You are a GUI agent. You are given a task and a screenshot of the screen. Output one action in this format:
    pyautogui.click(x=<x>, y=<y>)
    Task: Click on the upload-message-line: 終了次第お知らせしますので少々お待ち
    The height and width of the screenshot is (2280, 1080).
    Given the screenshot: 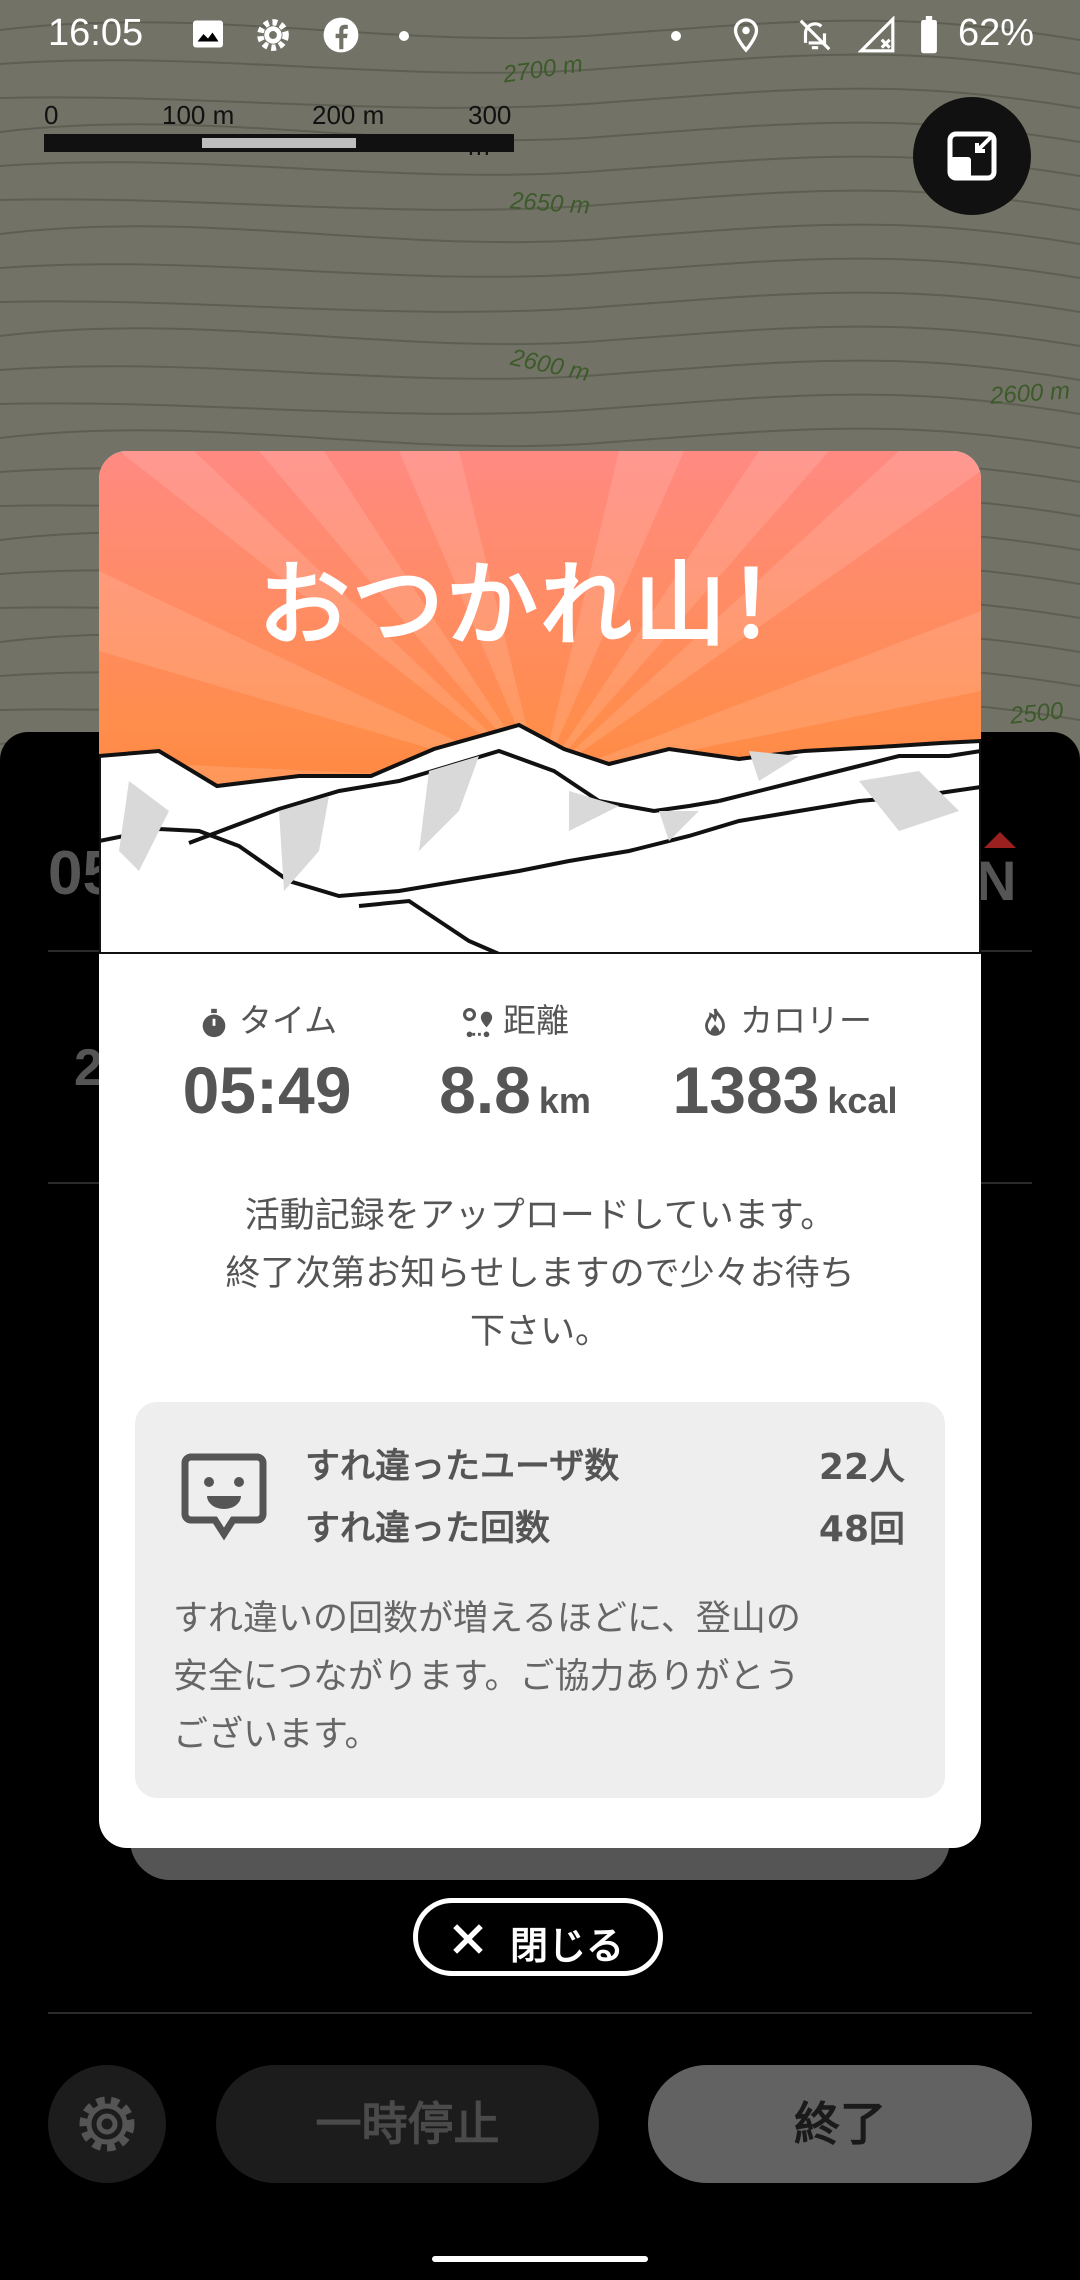 What is the action you would take?
    pyautogui.click(x=540, y=1274)
    